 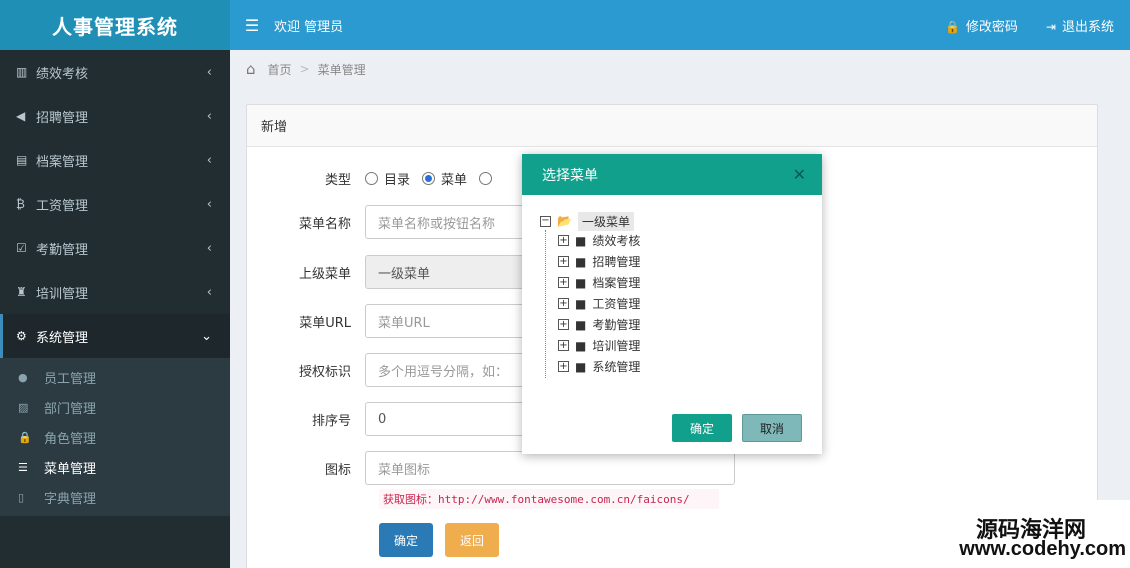 I want to click on sidebar-subitem-role: 🔒 角色管理, so click(x=115, y=437).